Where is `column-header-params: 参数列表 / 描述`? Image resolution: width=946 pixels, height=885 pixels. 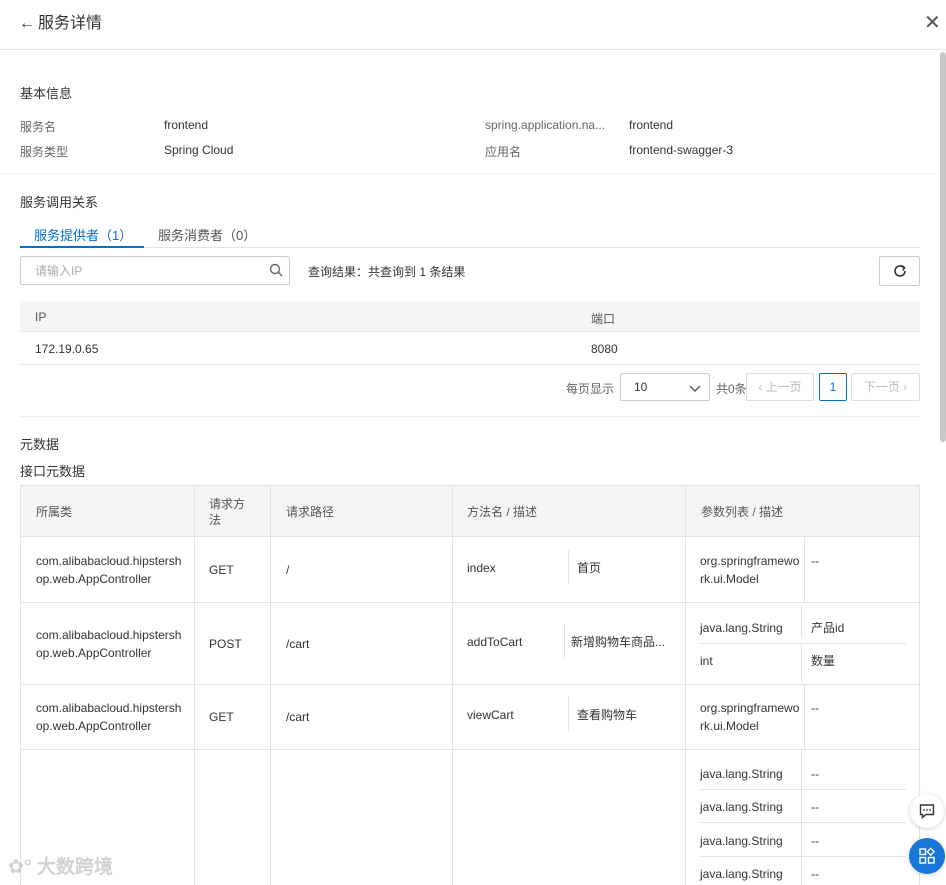 column-header-params: 参数列表 / 描述 is located at coordinates (742, 512).